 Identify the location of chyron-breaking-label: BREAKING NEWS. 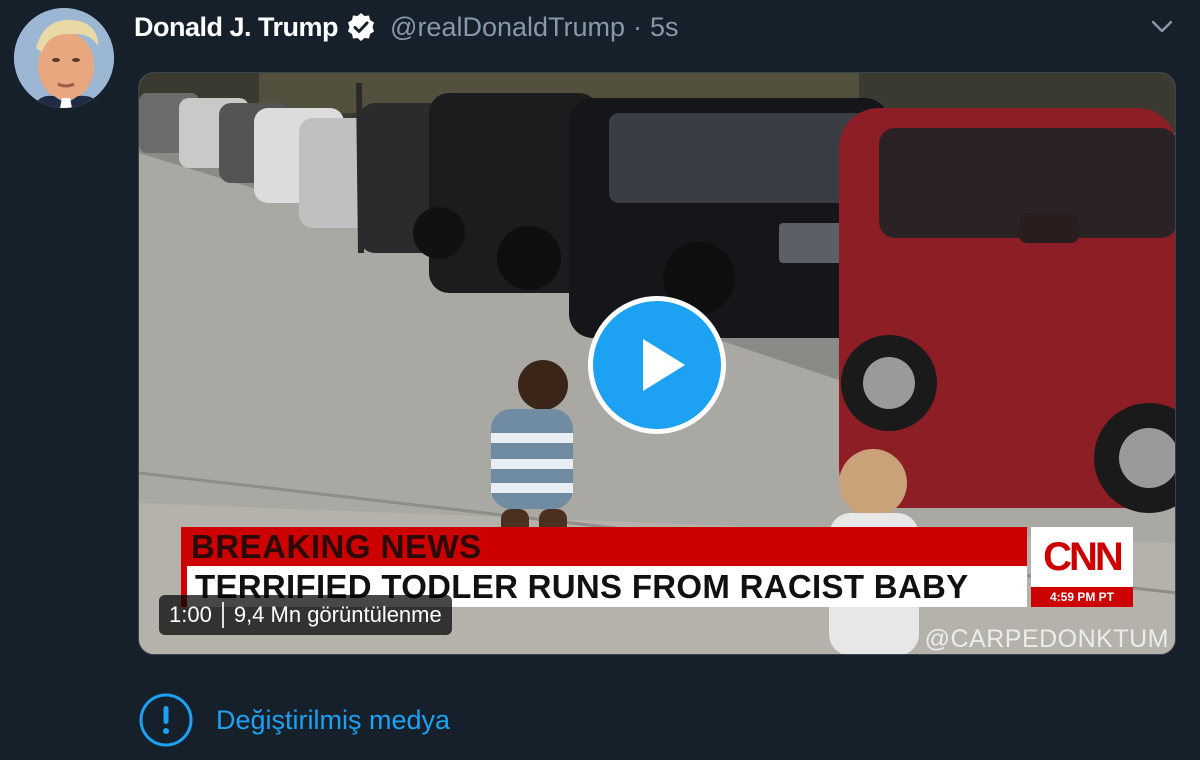
(604, 546).